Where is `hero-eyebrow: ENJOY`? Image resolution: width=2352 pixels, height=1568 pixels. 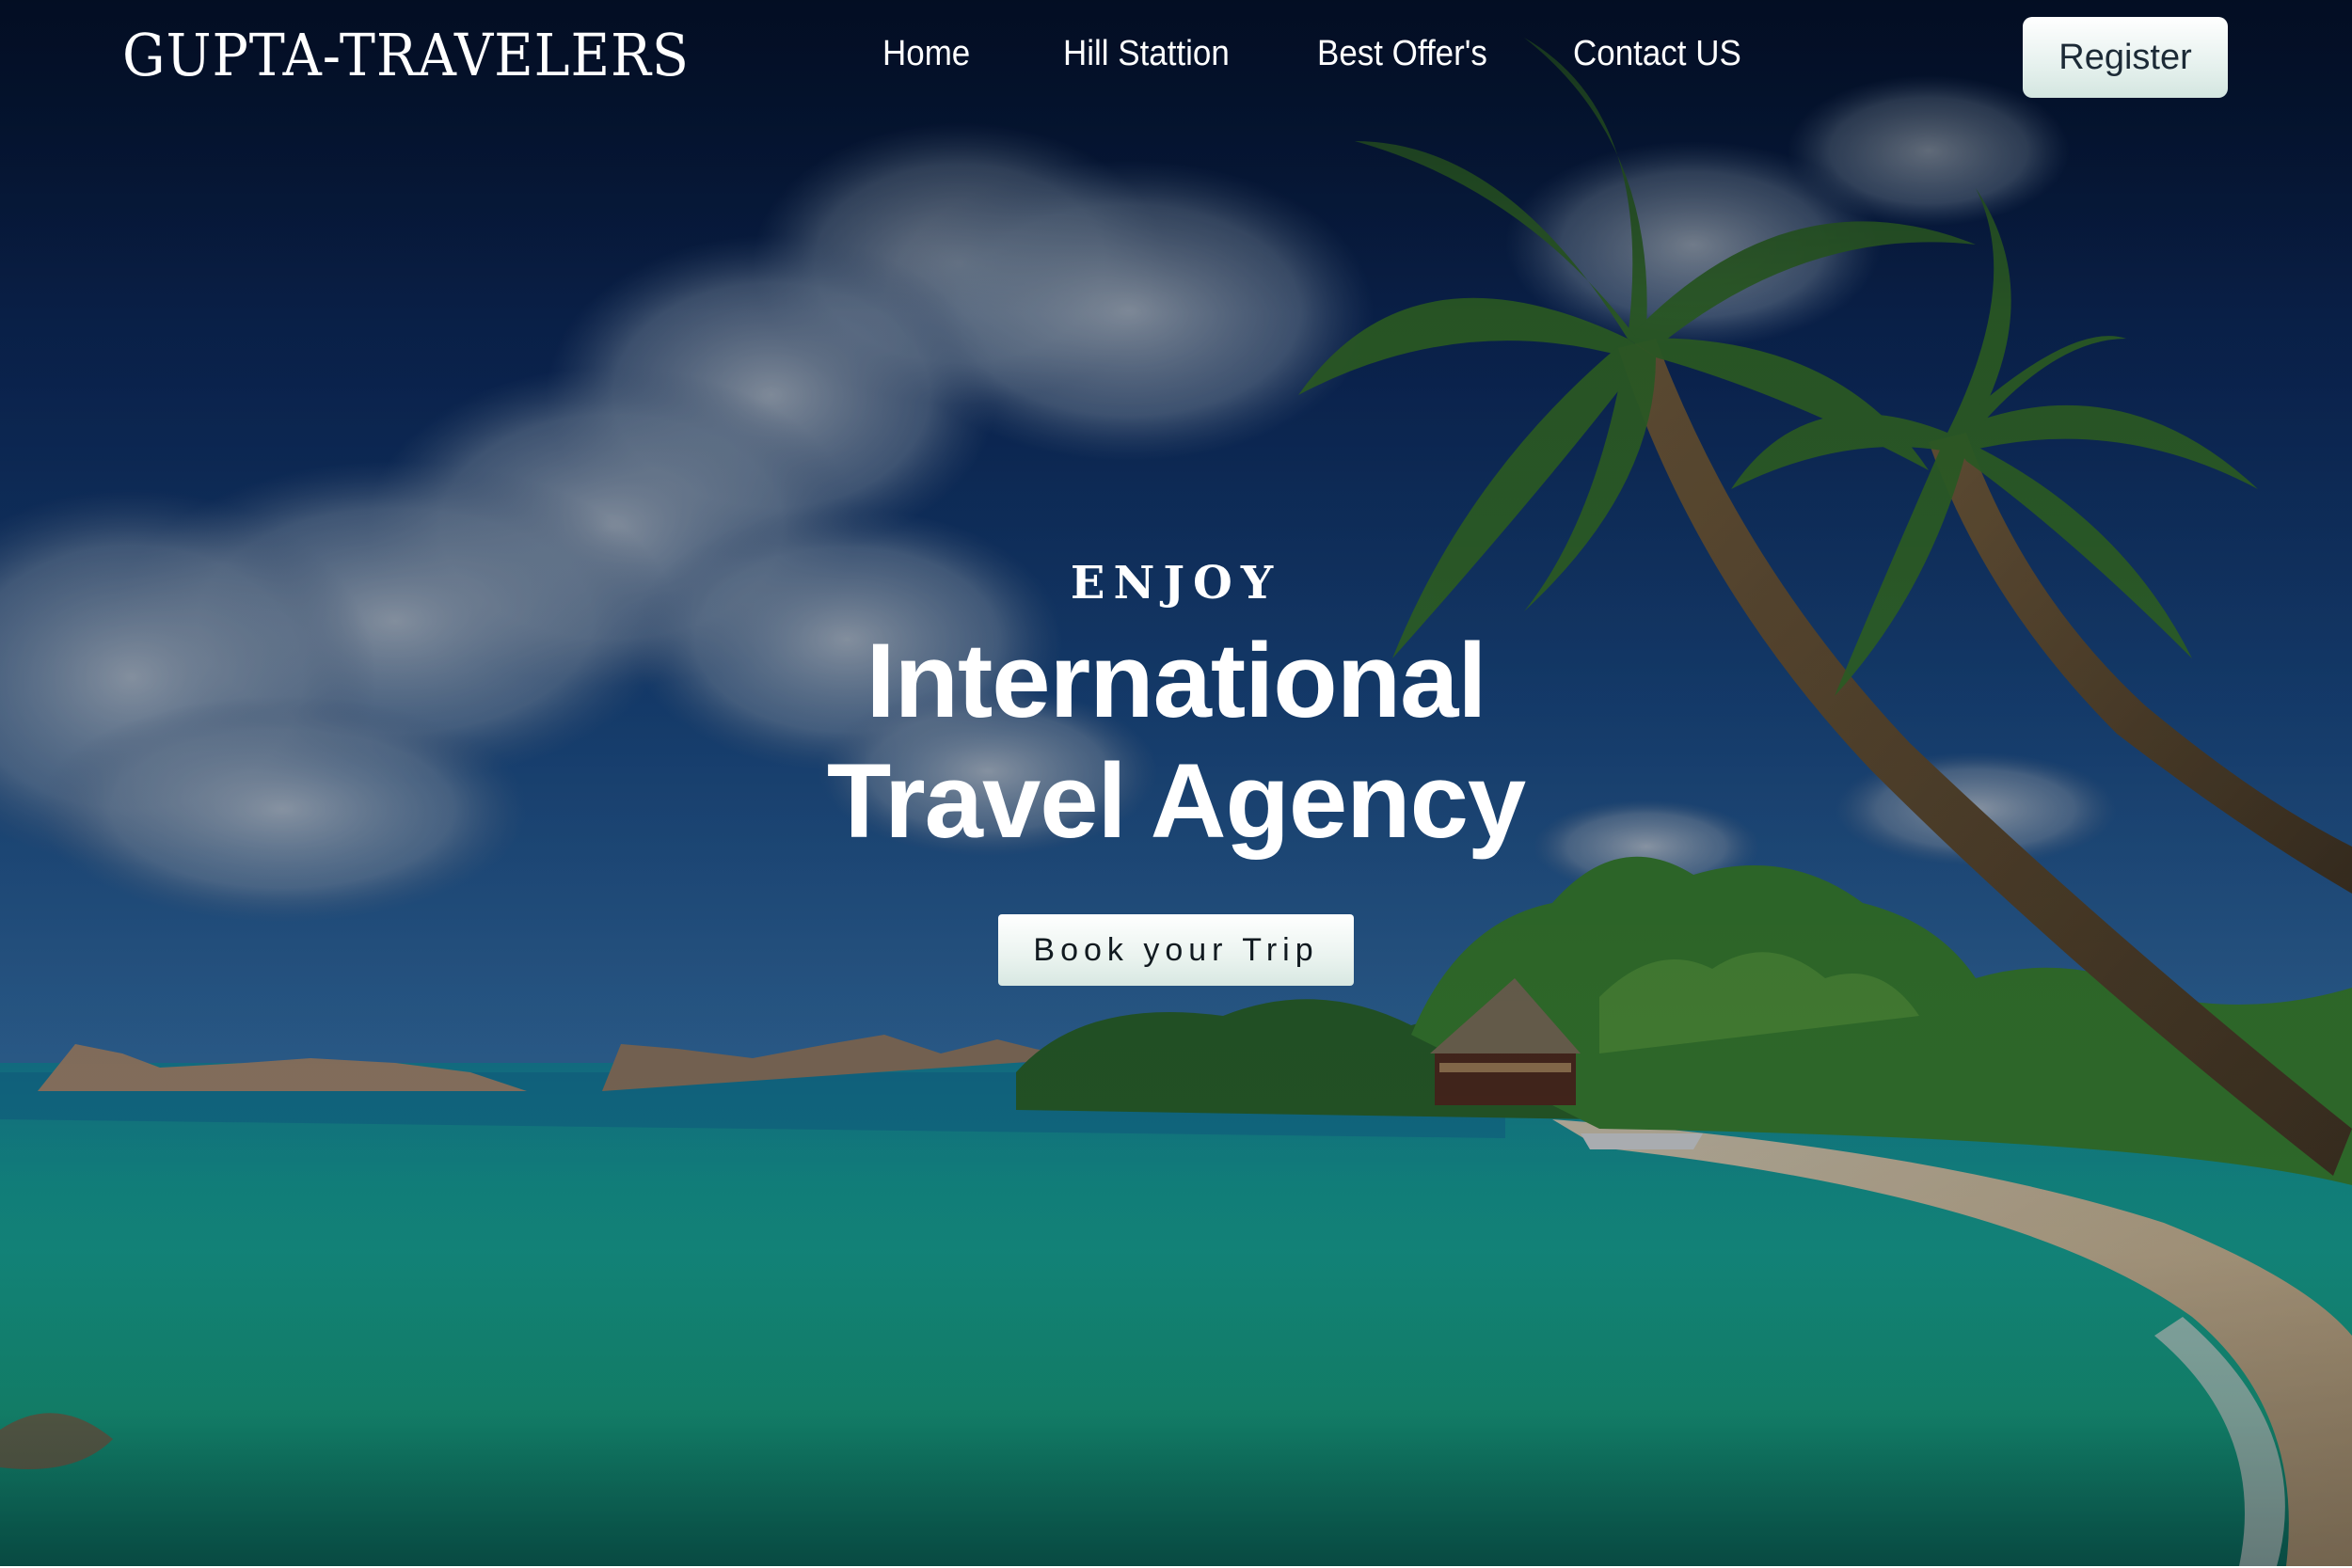 hero-eyebrow: ENJOY is located at coordinates (1176, 583).